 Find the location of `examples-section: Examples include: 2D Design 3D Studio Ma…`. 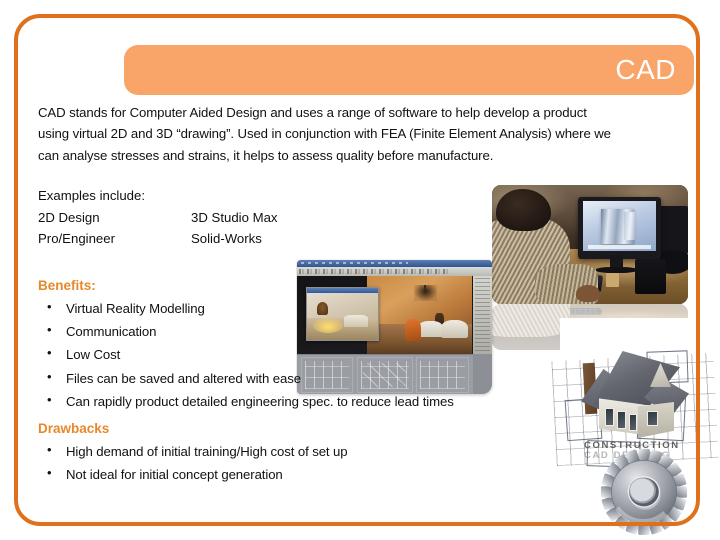

examples-section: Examples include: 2D Design 3D Studio Ma… is located at coordinates (338, 217).